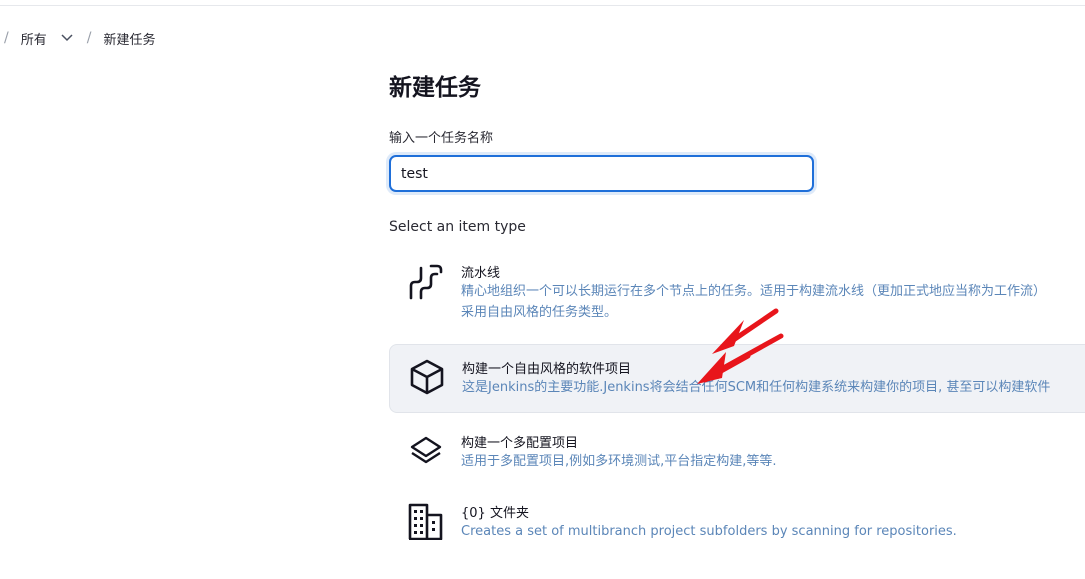 This screenshot has width=1085, height=579. What do you see at coordinates (495, 513) in the screenshot?
I see `item-type-title: {0} 文件夹` at bounding box center [495, 513].